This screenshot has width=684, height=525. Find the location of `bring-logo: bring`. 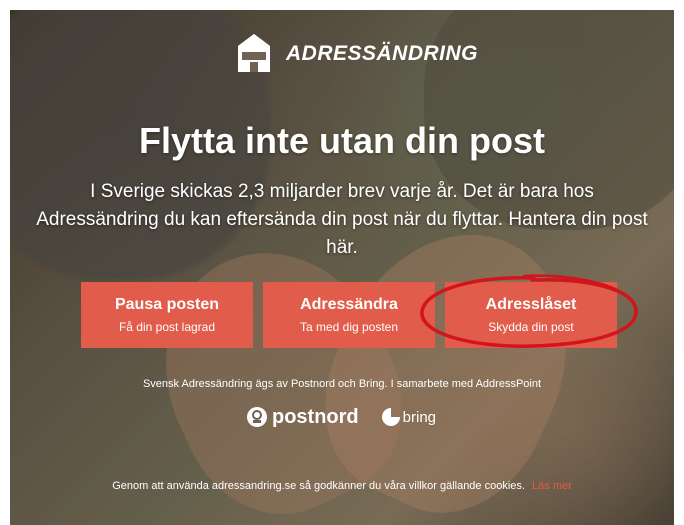

bring-logo: bring is located at coordinates (408, 417).